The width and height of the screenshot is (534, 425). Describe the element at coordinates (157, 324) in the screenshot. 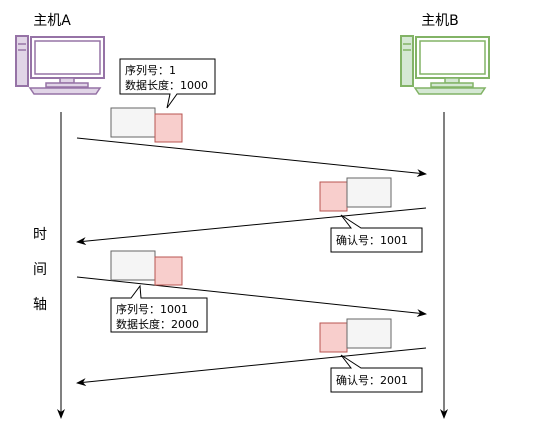

I see `callout-text: 数据长度：2000` at that location.